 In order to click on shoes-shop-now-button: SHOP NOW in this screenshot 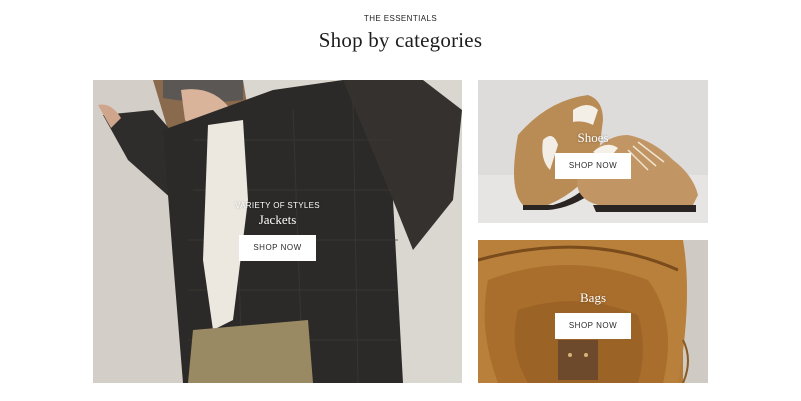, I will do `click(593, 166)`.